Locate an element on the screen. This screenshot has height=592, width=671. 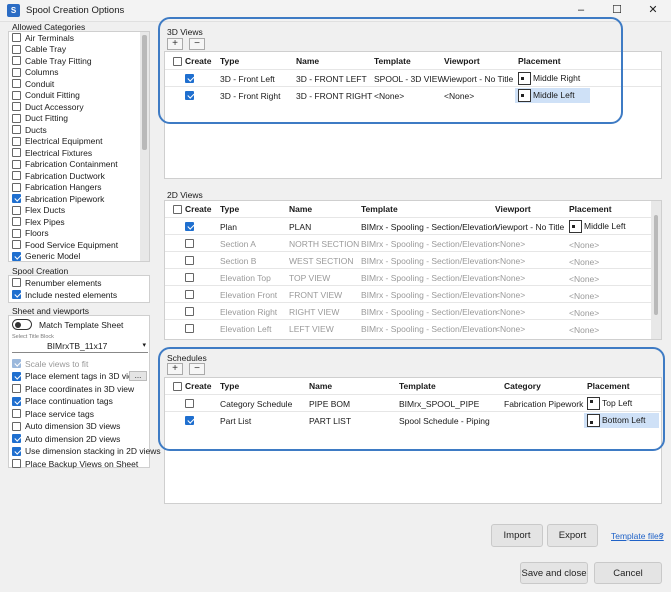
category-item: Duct Fitting is located at coordinates (40, 119).